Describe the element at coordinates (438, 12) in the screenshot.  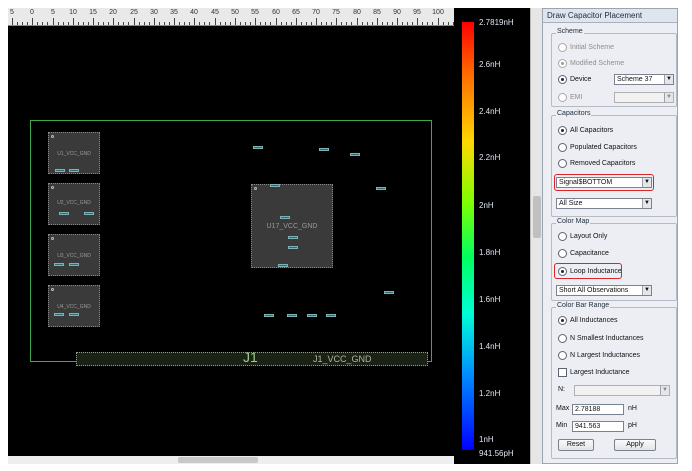
I see `ruler-label: 100` at that location.